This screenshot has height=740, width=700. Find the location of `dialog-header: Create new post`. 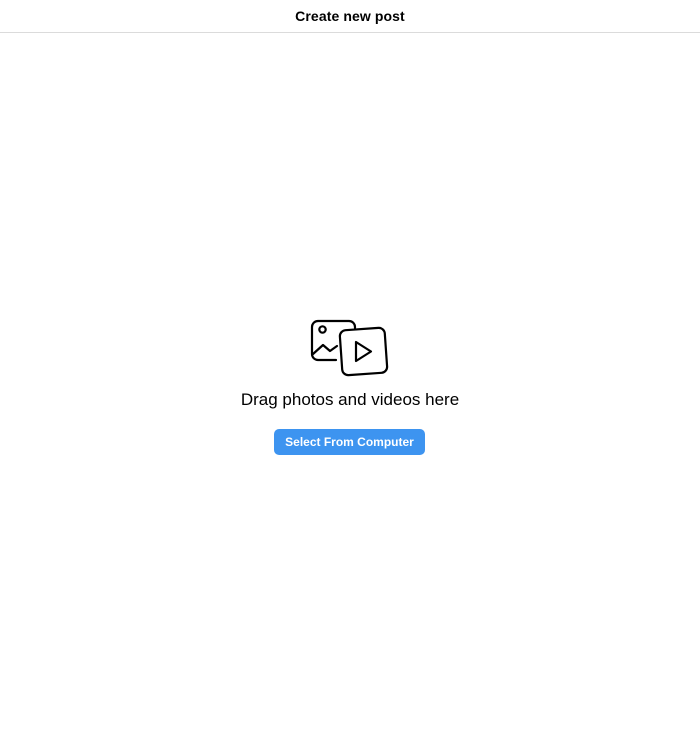

dialog-header: Create new post is located at coordinates (350, 16).